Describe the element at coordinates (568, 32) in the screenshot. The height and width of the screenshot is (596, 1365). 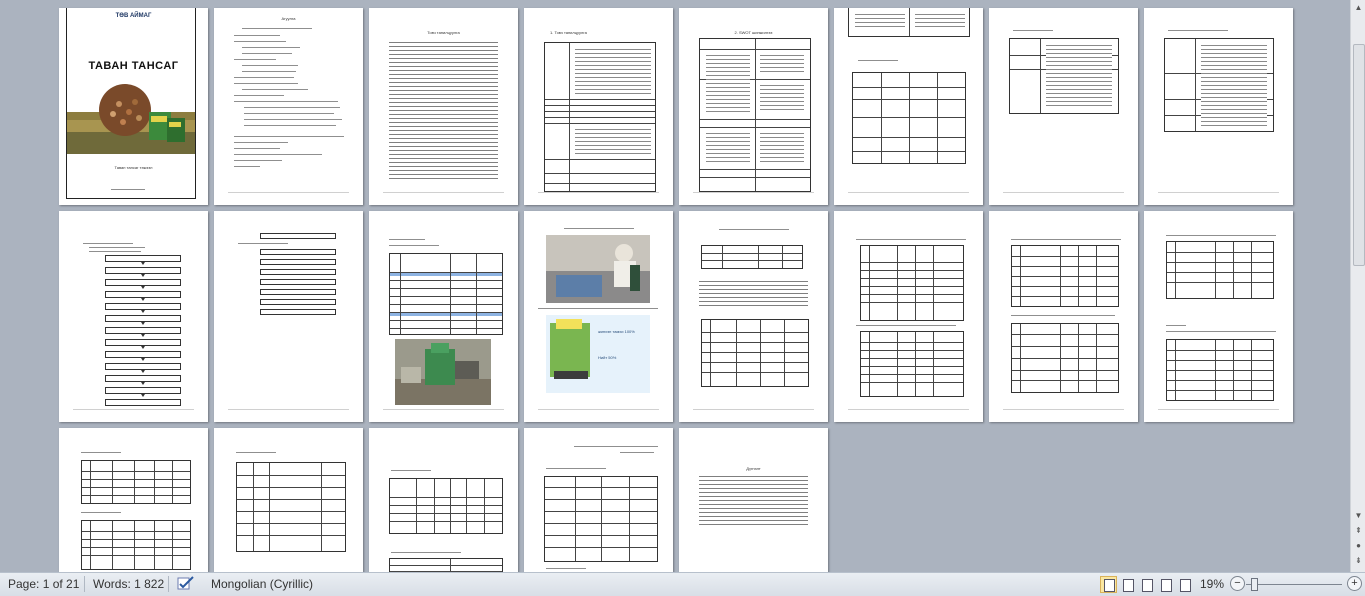
I see `overview-heading: 1. Товч танилцуулга` at that location.